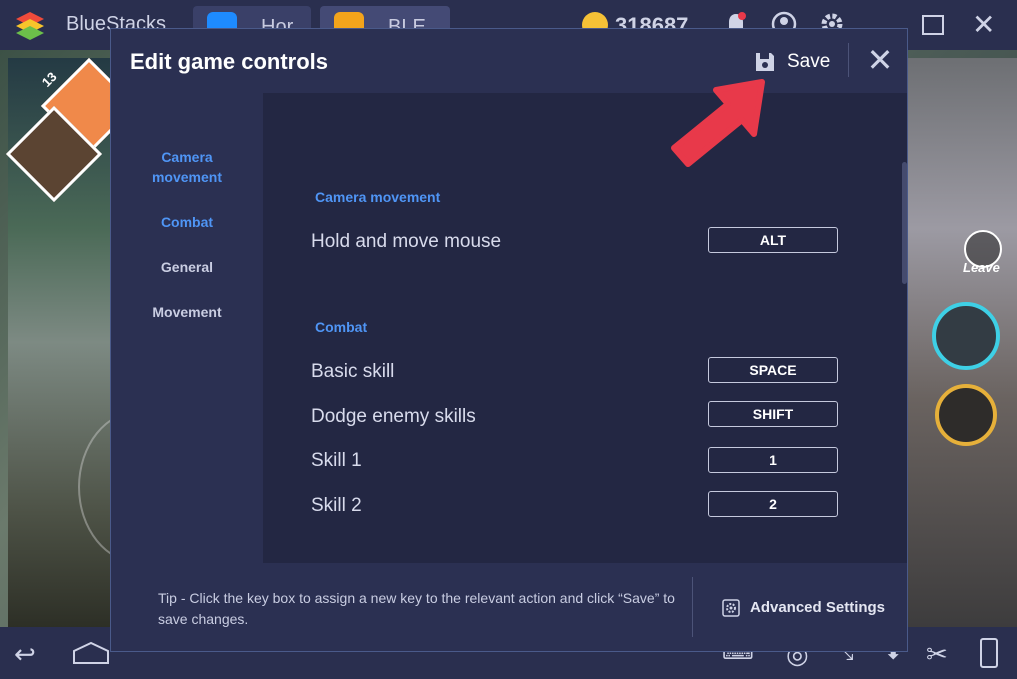  Describe the element at coordinates (336, 505) in the screenshot. I see `action-label: Skill 2` at that location.